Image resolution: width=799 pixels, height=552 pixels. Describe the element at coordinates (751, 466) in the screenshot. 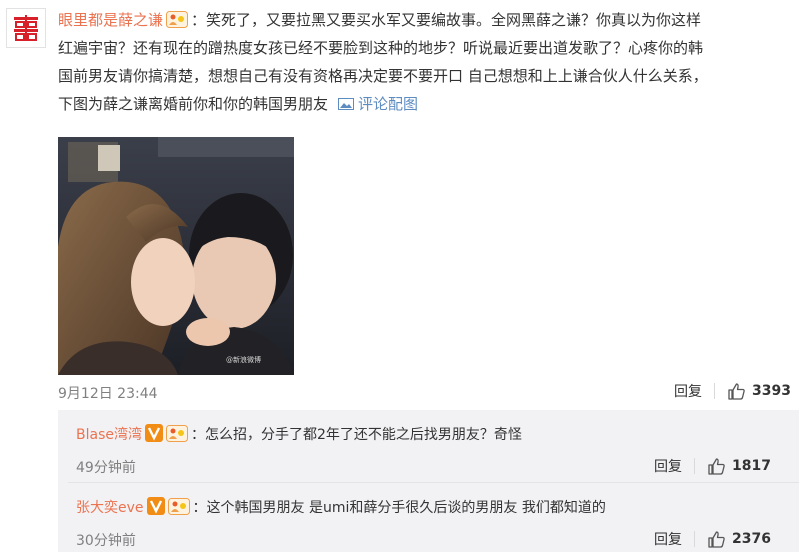

I see `like-count: 1817` at that location.